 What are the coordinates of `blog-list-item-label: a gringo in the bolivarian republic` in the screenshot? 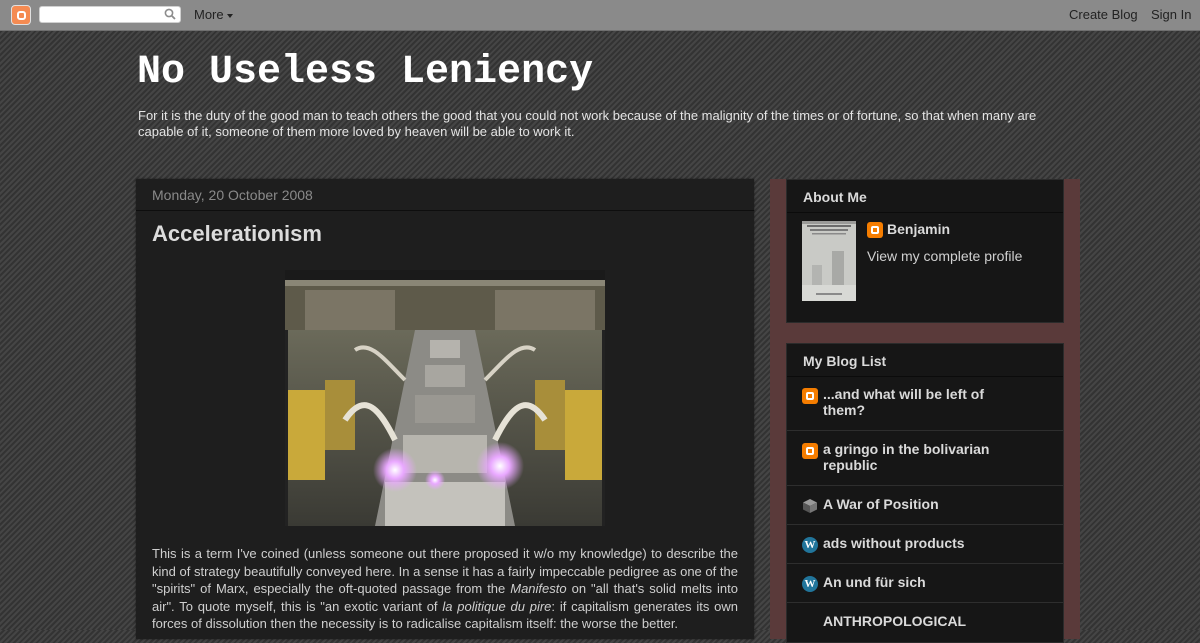 It's located at (923, 457).